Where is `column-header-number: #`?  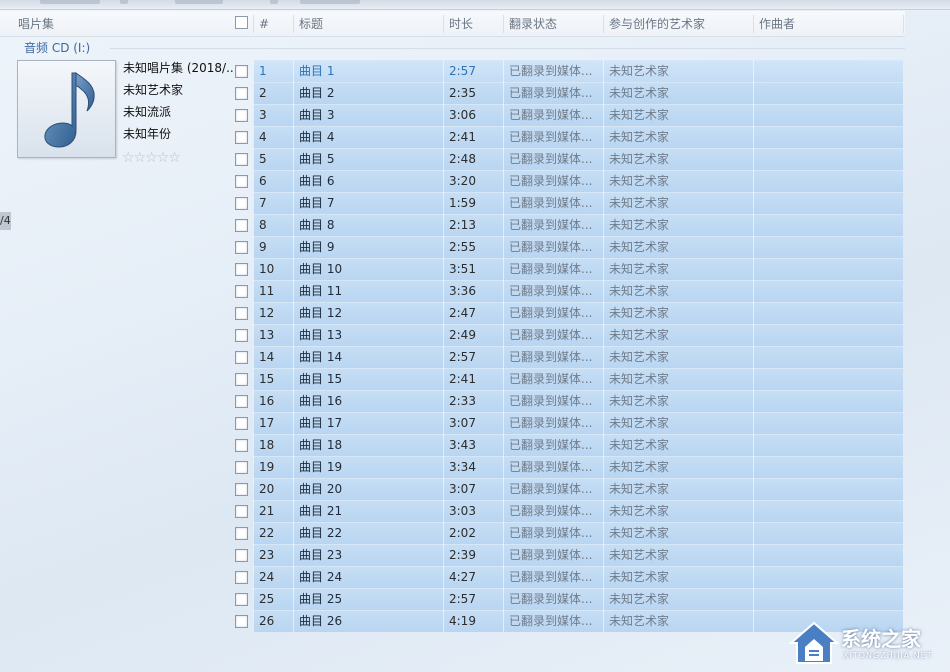
column-header-number: # is located at coordinates (273, 24).